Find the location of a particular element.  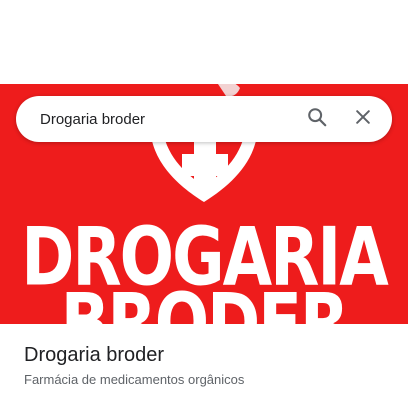

logo-text-line-2: BRODER is located at coordinates (205, 300).